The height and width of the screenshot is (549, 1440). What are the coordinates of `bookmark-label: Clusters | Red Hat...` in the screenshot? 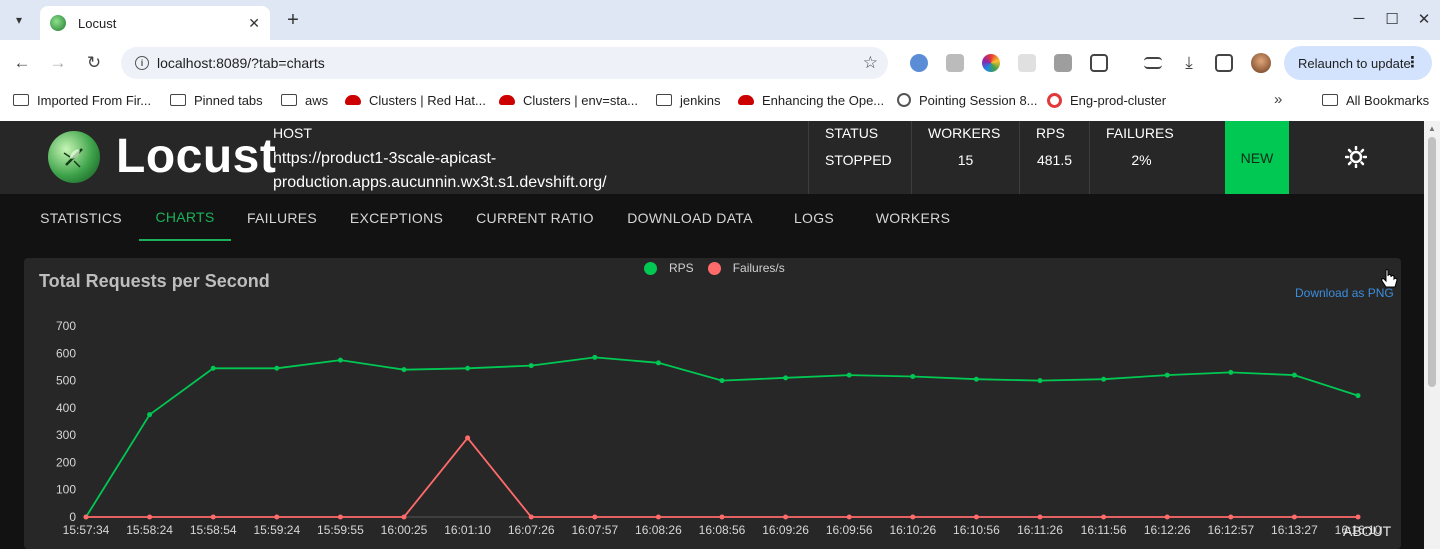 It's located at (427, 100).